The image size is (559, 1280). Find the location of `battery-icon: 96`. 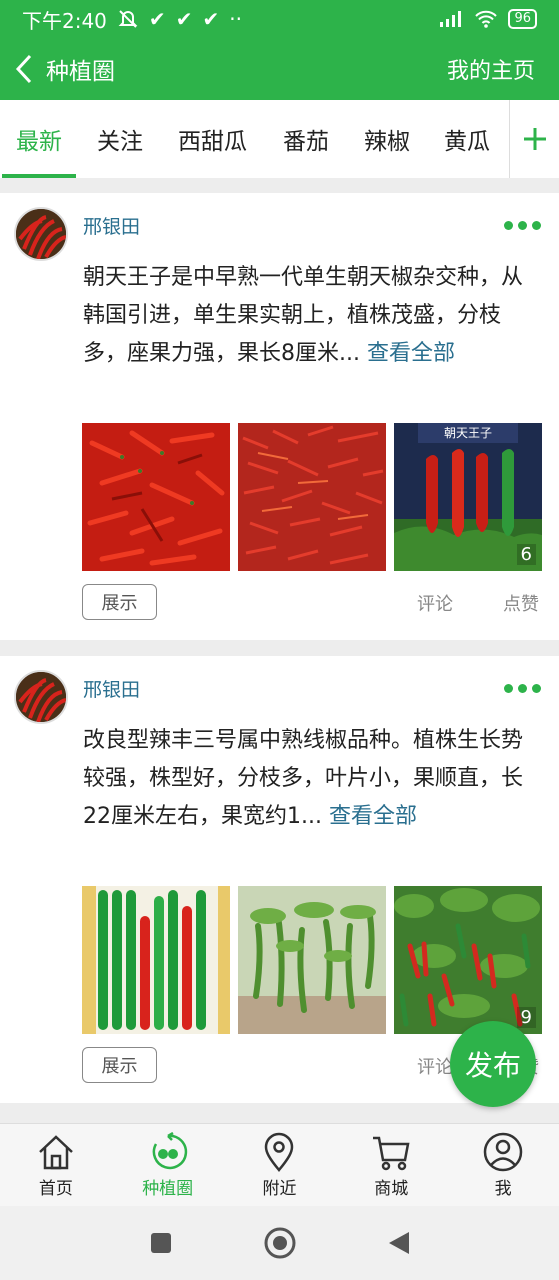

battery-icon: 96 is located at coordinates (522, 19).